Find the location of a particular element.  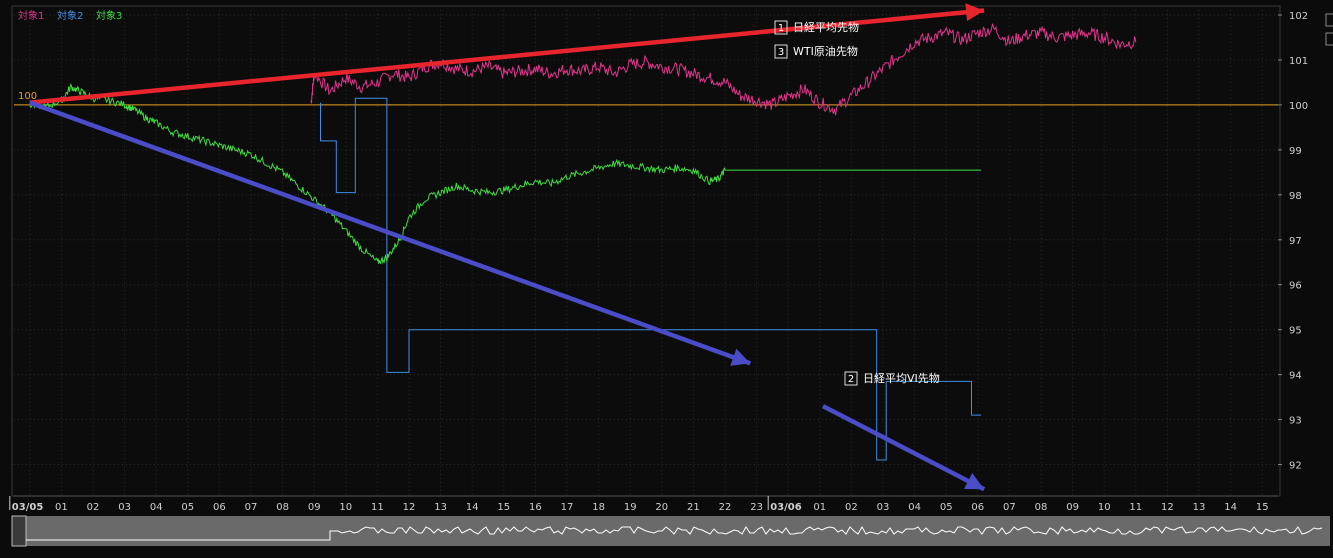

y-tick-label: 95 is located at coordinates (1295, 331).